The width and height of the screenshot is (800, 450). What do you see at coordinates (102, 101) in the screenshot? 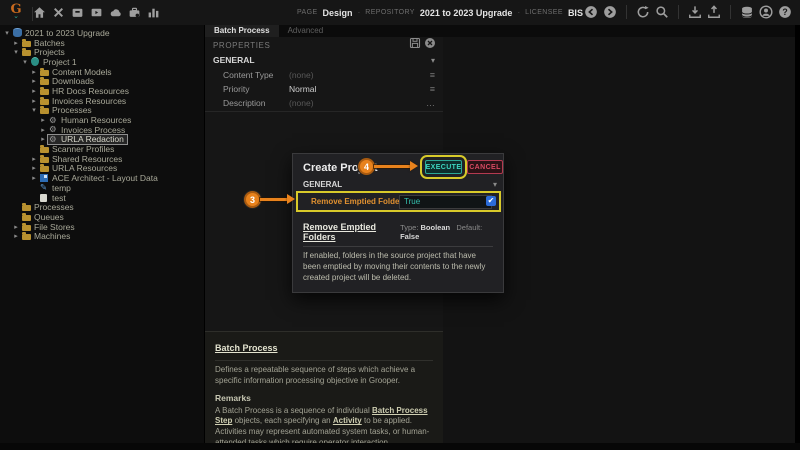
I see `tree-item: ▸ Invoices Resources` at bounding box center [102, 101].